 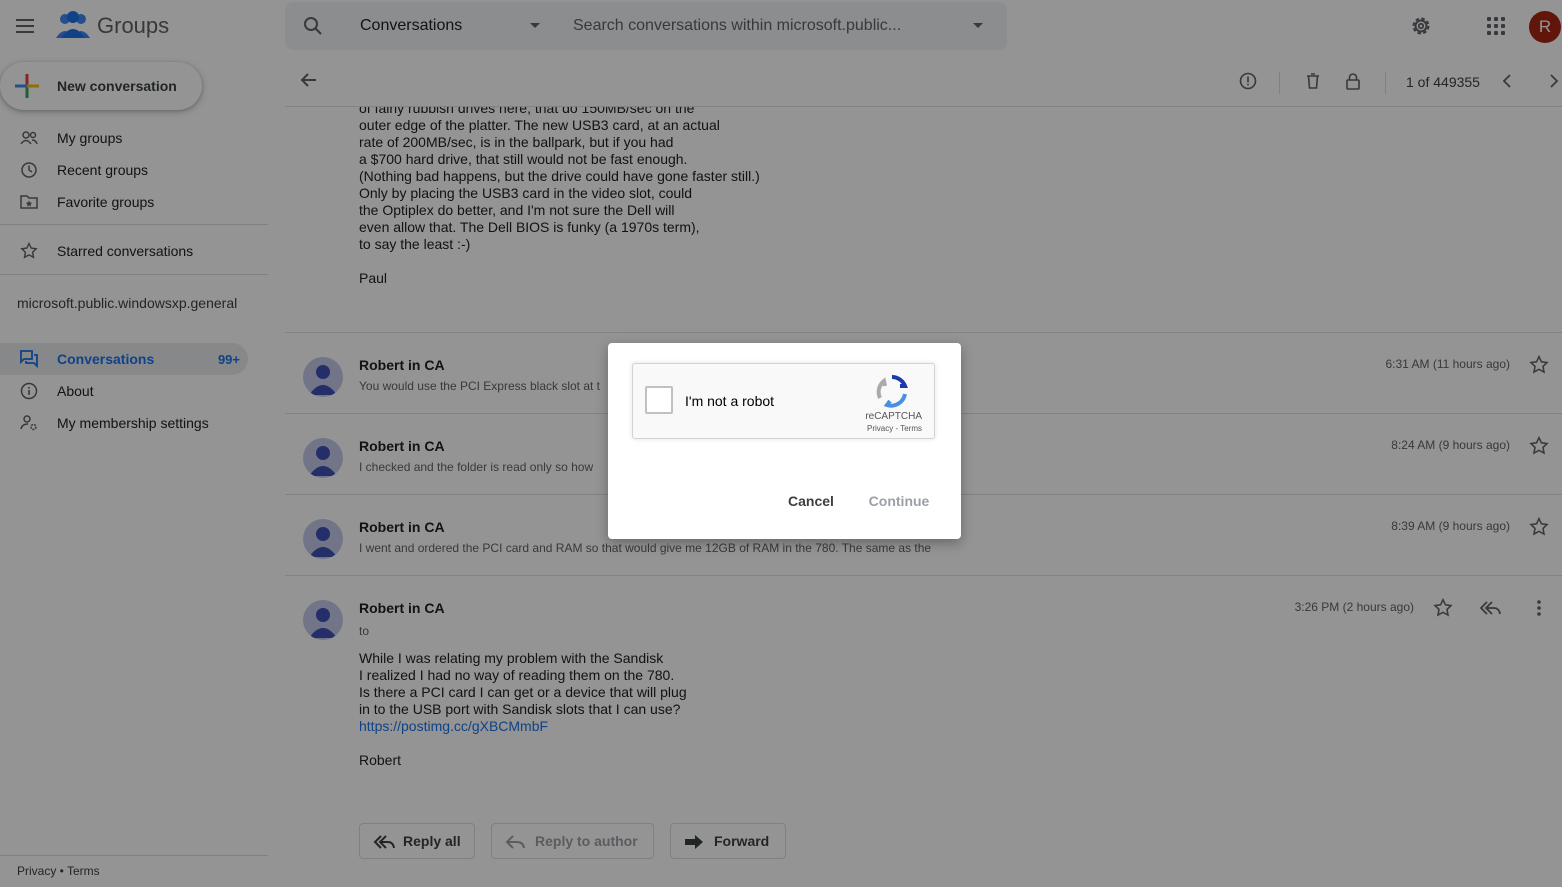 I want to click on recaptcha-privacy-terms: Privacy - Terms, so click(x=894, y=428).